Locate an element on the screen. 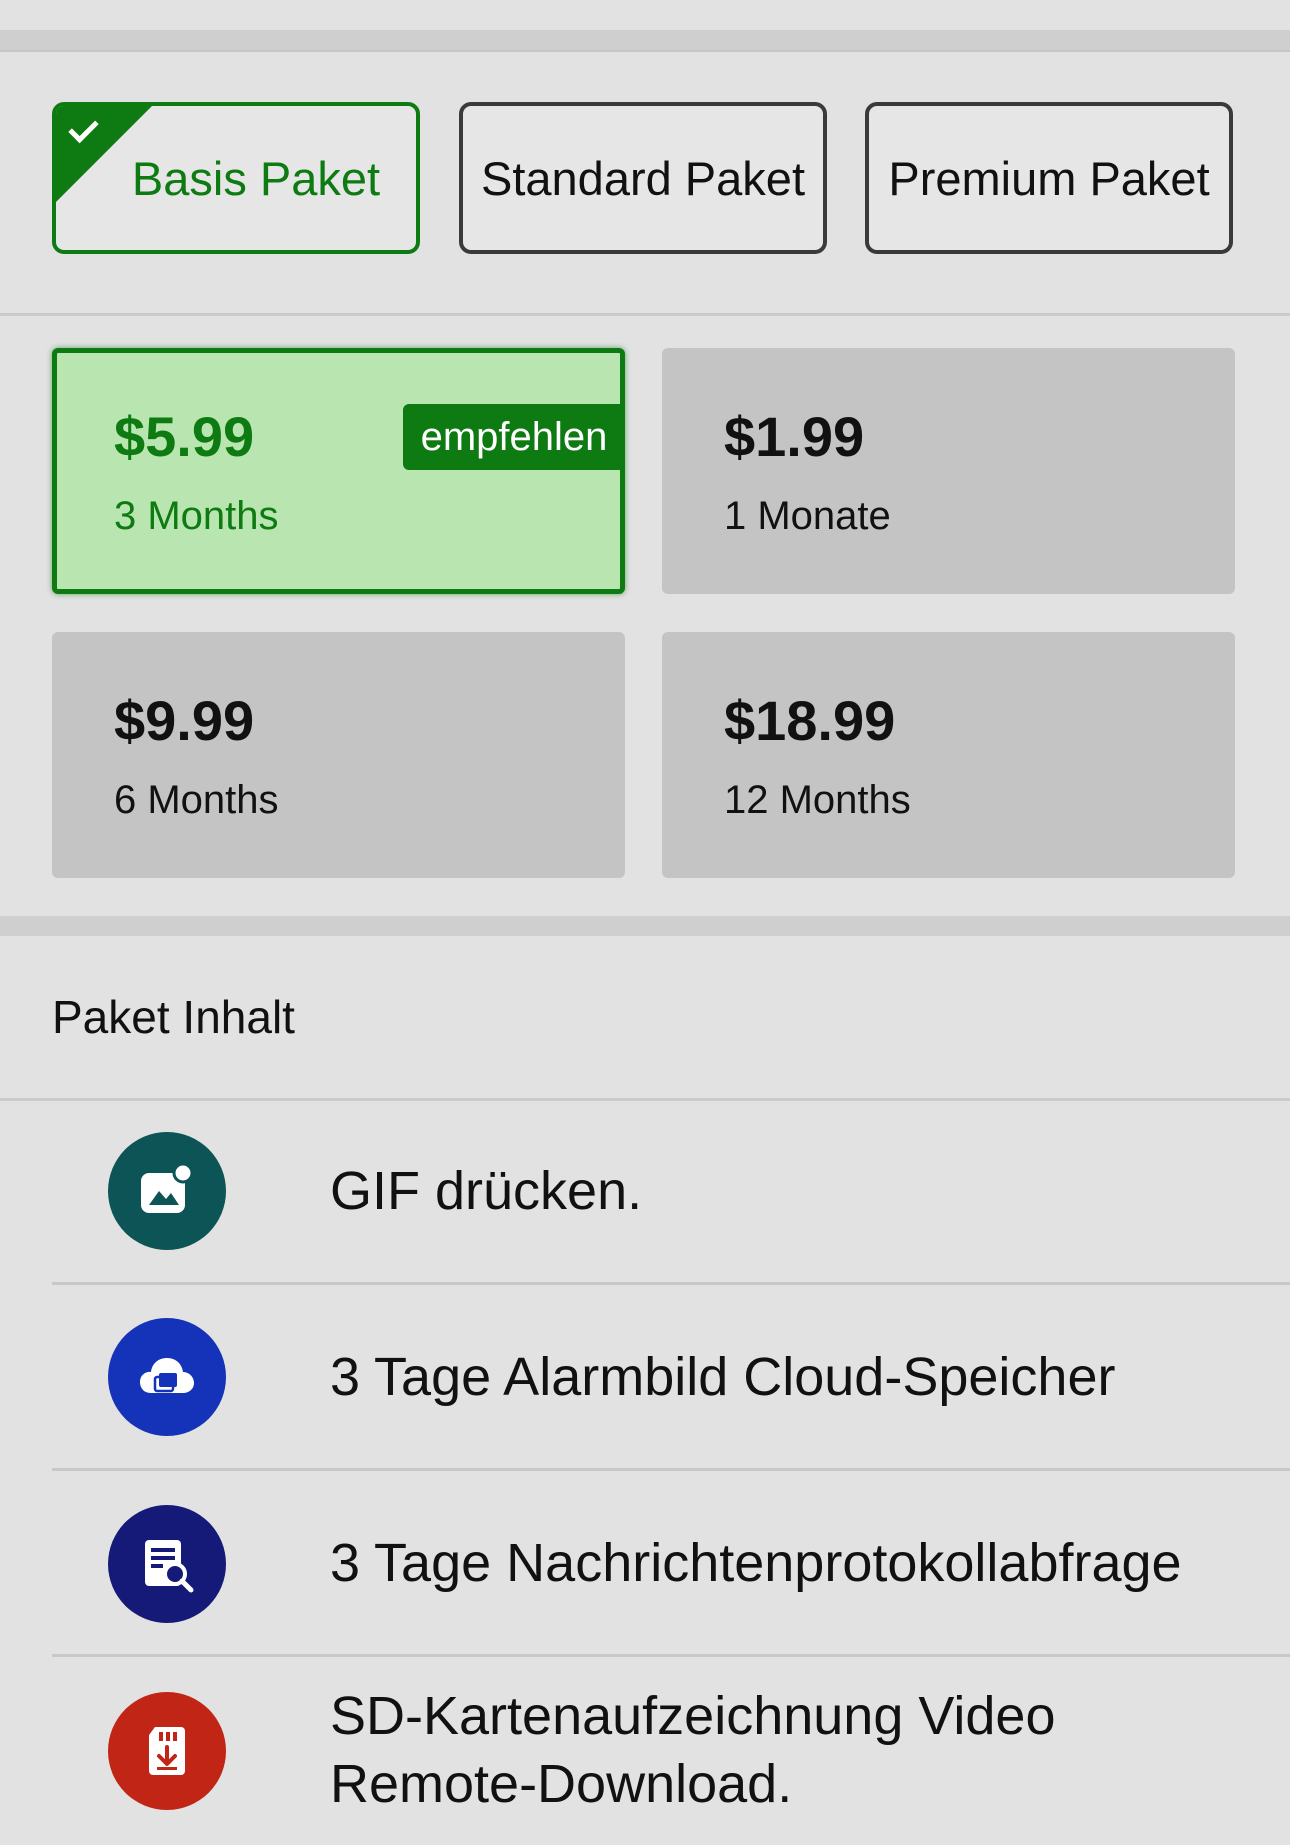  log-search-icon is located at coordinates (167, 1564).